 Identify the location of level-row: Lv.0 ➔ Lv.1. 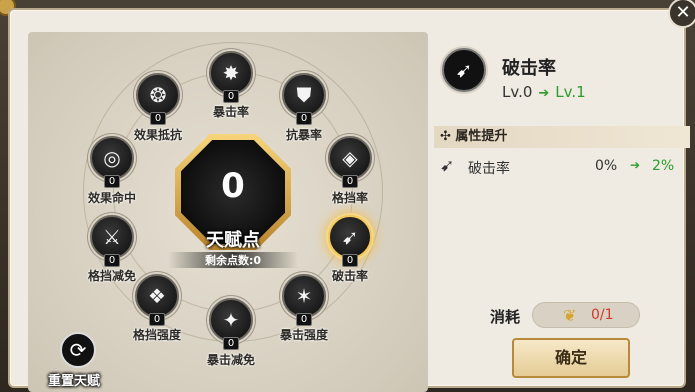
(544, 92).